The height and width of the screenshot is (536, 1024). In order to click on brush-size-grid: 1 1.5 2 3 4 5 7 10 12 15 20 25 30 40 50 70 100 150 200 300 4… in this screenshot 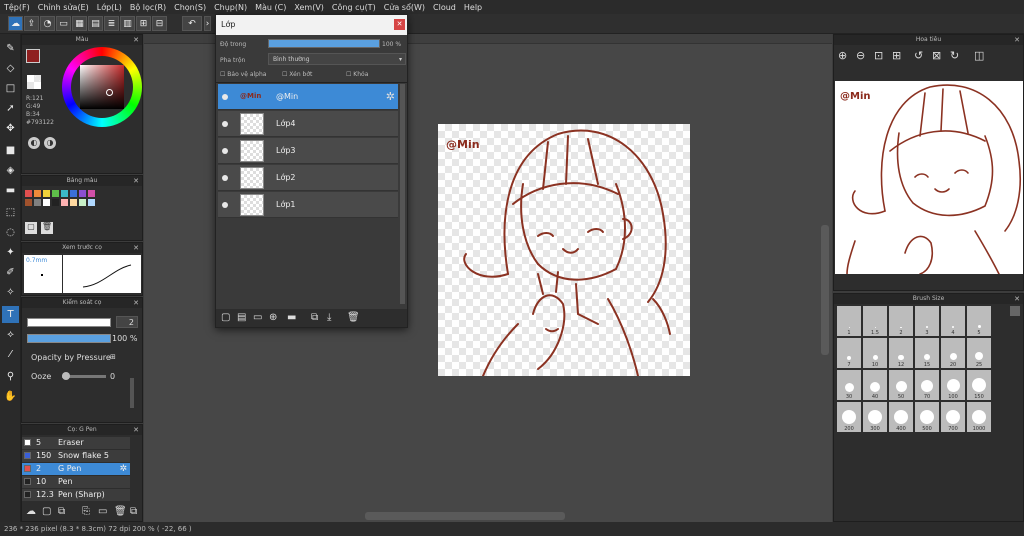, I will do `click(917, 376)`.